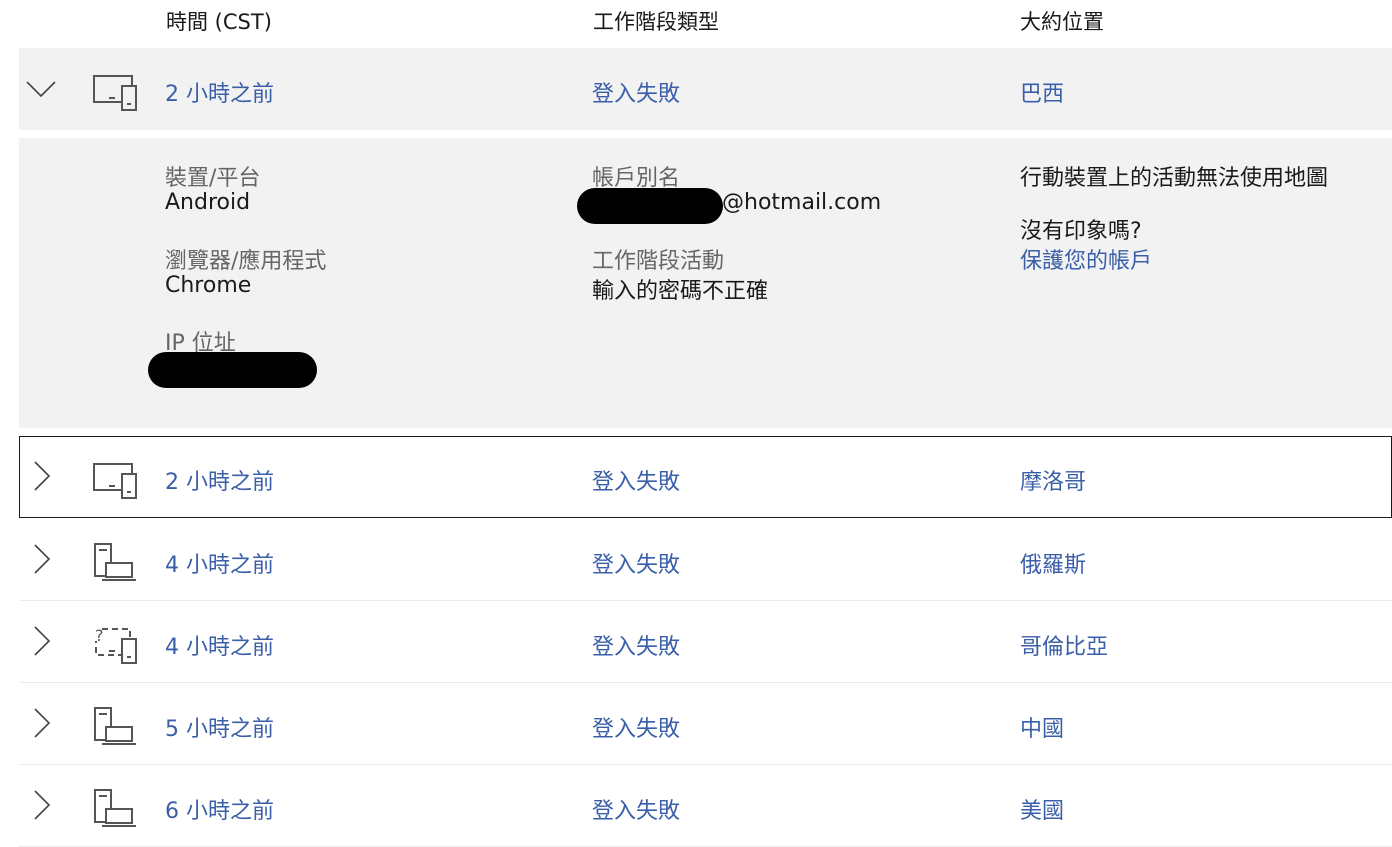 This screenshot has height=847, width=1392. I want to click on ip-address-redaction, so click(232, 370).